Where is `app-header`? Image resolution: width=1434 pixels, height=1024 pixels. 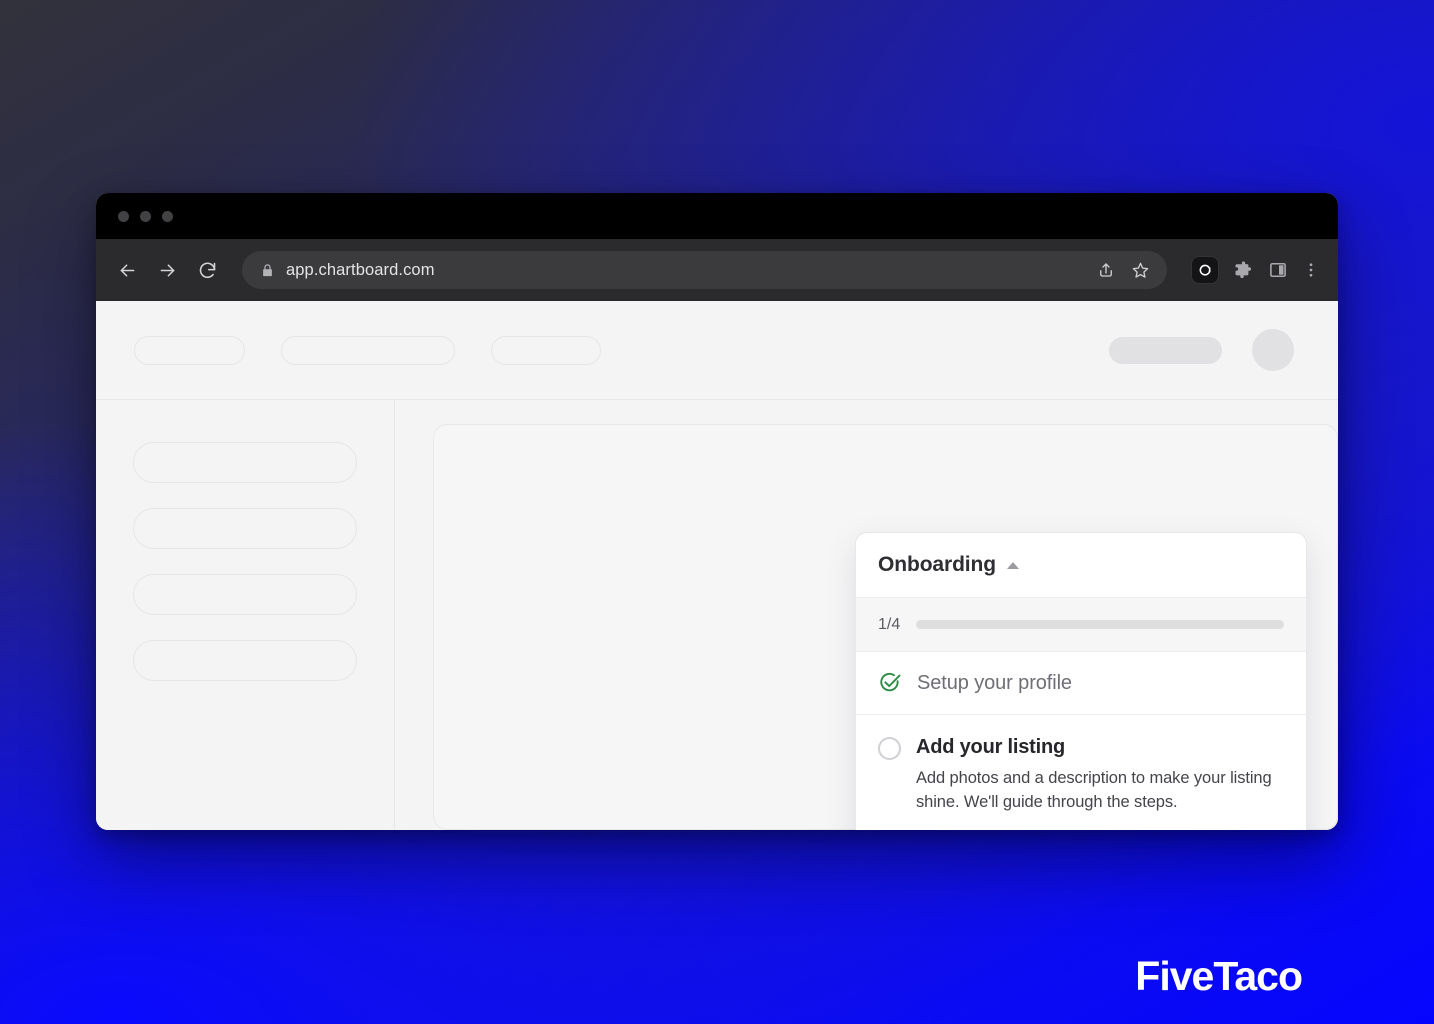
app-header is located at coordinates (717, 350).